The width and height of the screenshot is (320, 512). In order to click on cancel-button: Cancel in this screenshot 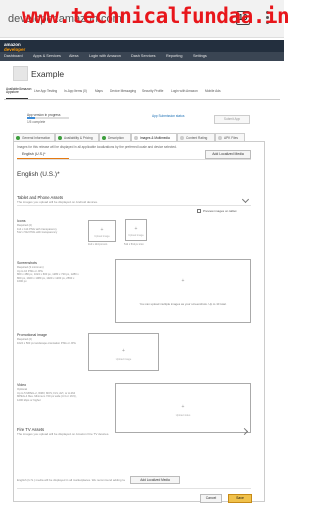, I will do `click(211, 498)`.